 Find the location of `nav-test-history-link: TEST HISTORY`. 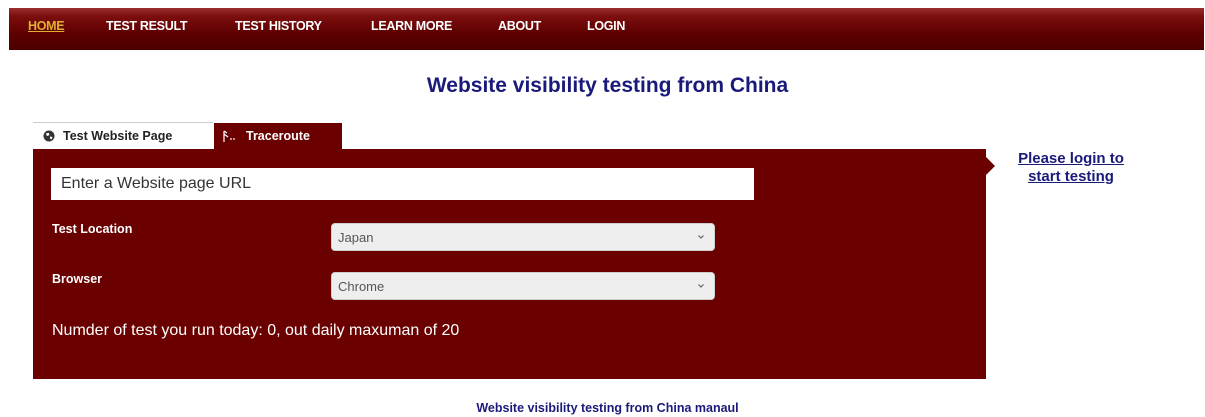

nav-test-history-link: TEST HISTORY is located at coordinates (278, 26).